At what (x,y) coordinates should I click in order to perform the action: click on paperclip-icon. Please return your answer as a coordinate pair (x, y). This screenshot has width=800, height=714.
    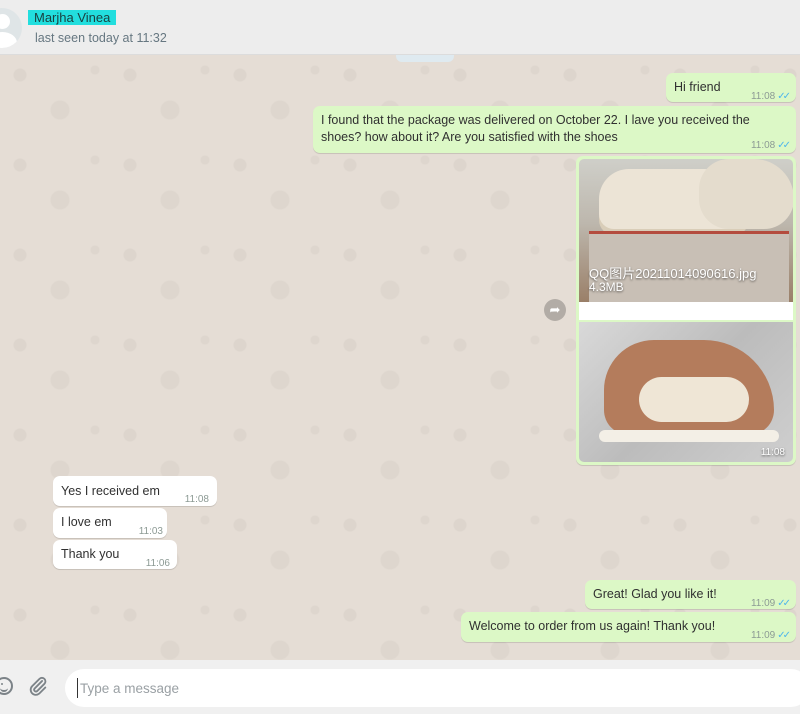
    Looking at the image, I should click on (38, 686).